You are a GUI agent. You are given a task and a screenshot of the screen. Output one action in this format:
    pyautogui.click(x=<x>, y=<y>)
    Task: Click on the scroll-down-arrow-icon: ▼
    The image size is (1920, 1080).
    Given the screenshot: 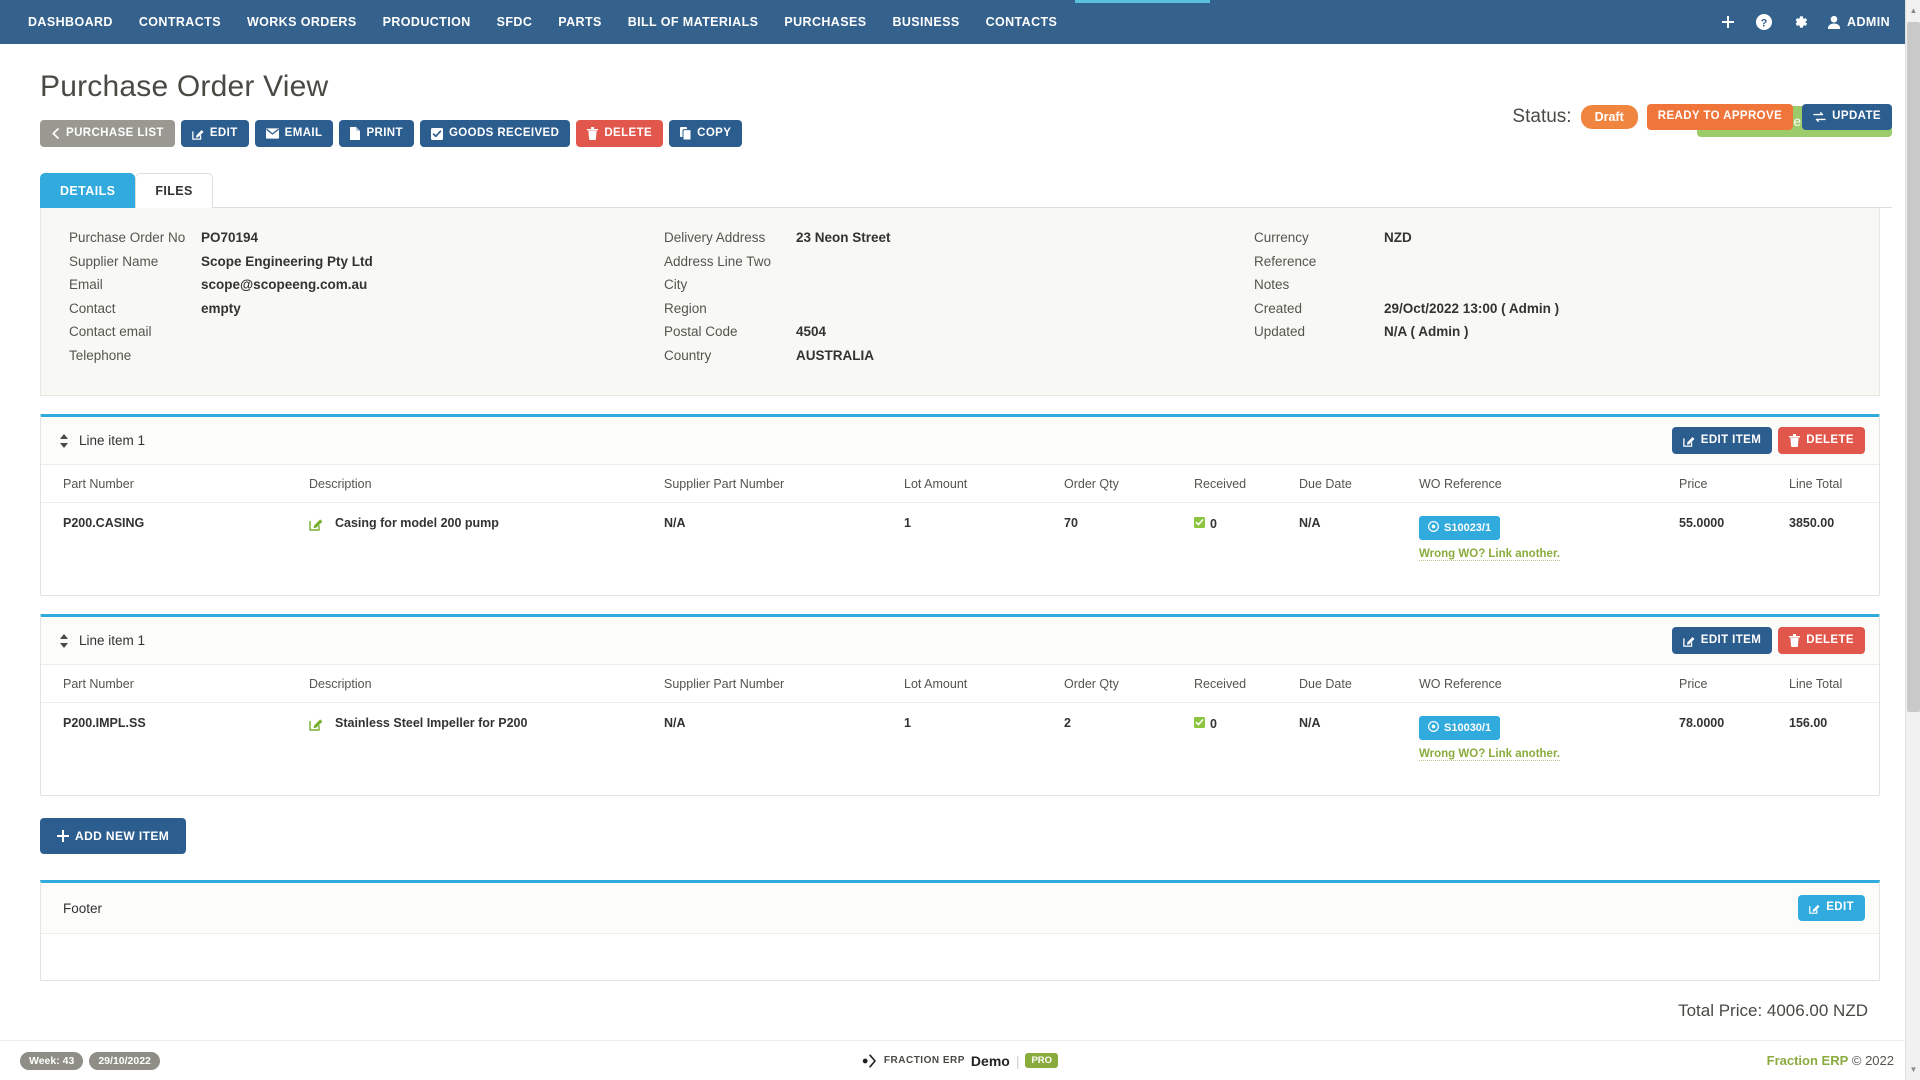 What is the action you would take?
    pyautogui.click(x=1913, y=1069)
    